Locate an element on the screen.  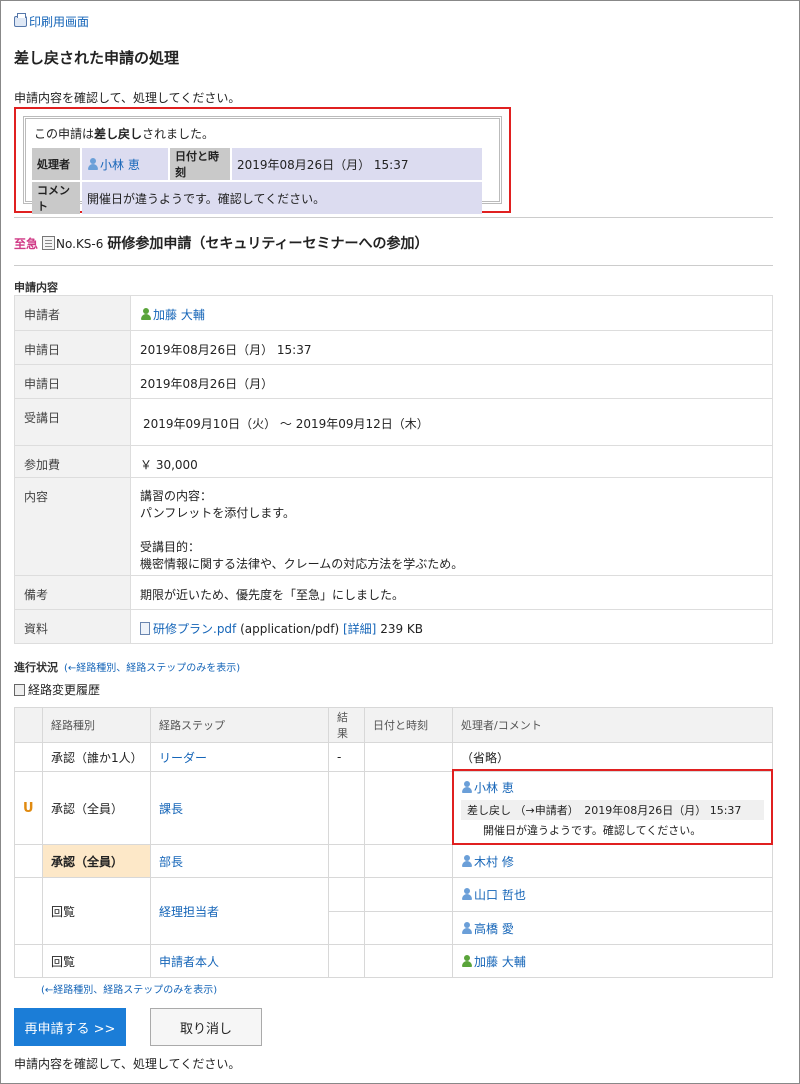
route-step: 経理担当者 is located at coordinates (239, 911).